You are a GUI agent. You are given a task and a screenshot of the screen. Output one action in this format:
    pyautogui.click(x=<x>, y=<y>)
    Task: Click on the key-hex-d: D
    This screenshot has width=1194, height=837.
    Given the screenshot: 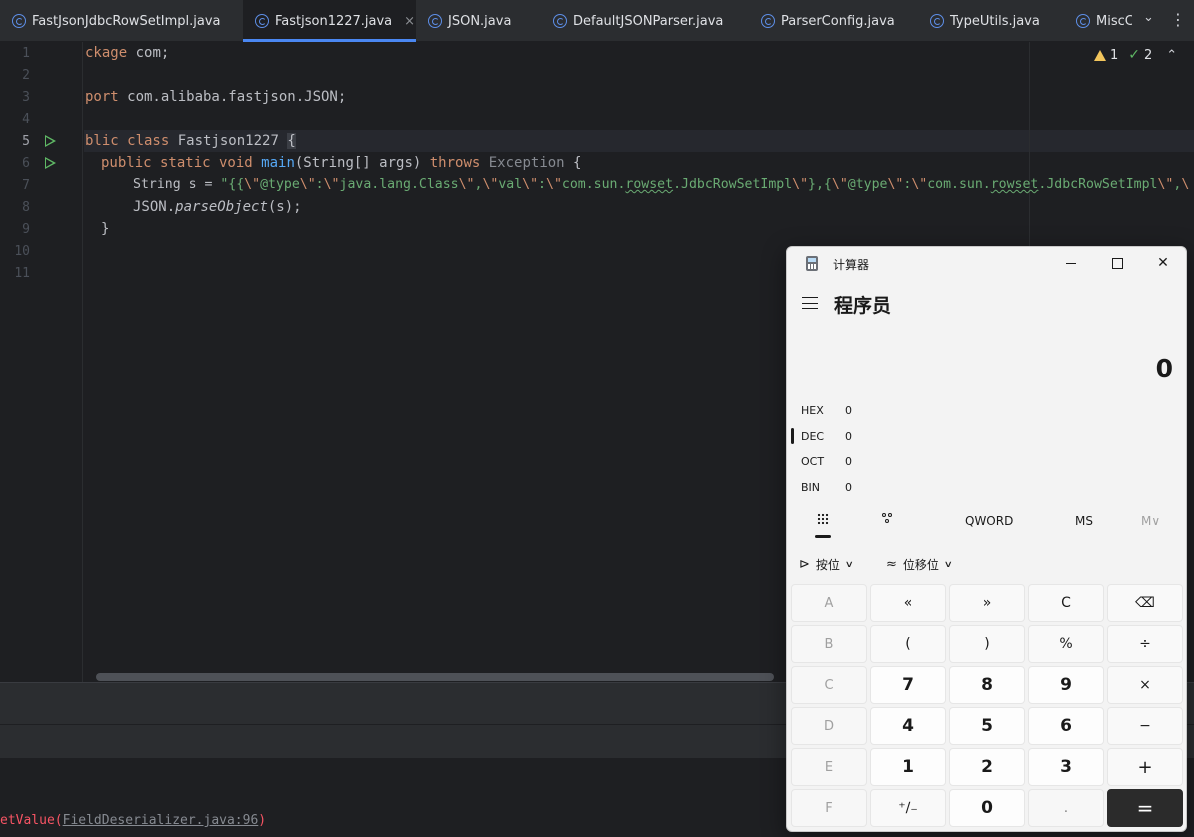 What is the action you would take?
    pyautogui.click(x=829, y=726)
    